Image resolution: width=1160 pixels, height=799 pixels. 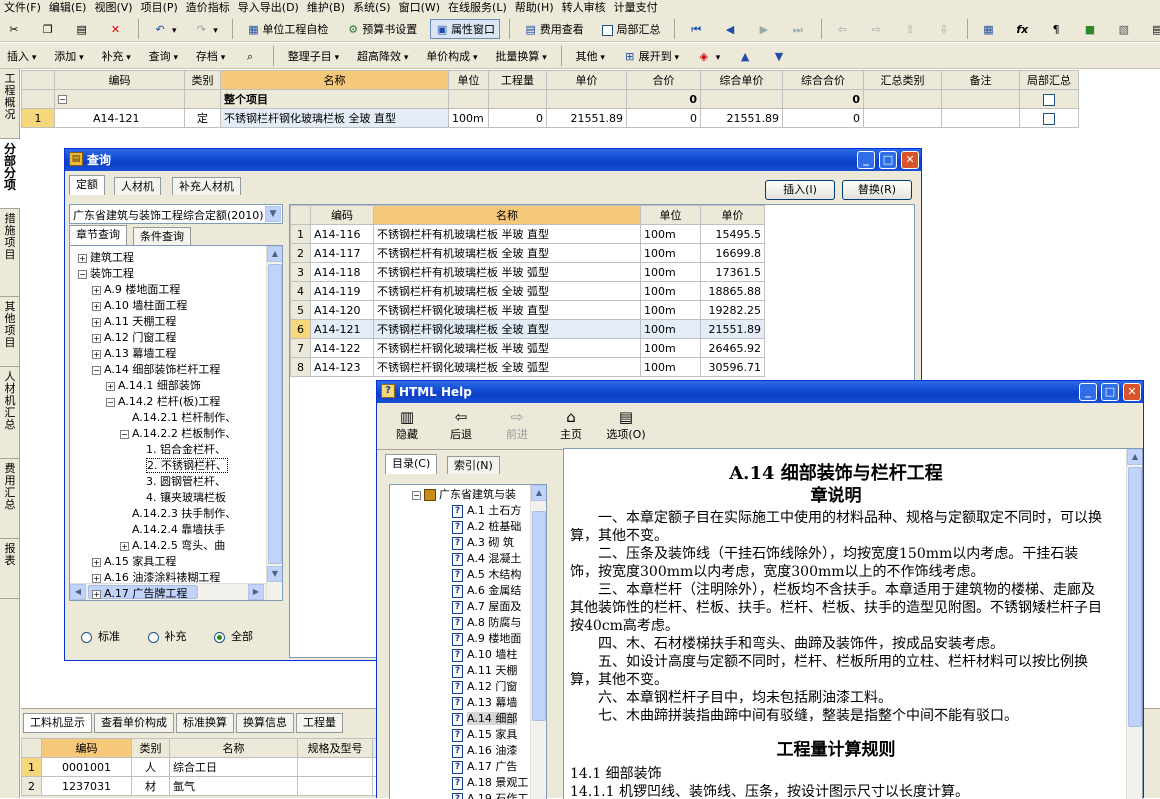 What do you see at coordinates (10, 569) in the screenshot?
I see `left-tab: 报表` at bounding box center [10, 569].